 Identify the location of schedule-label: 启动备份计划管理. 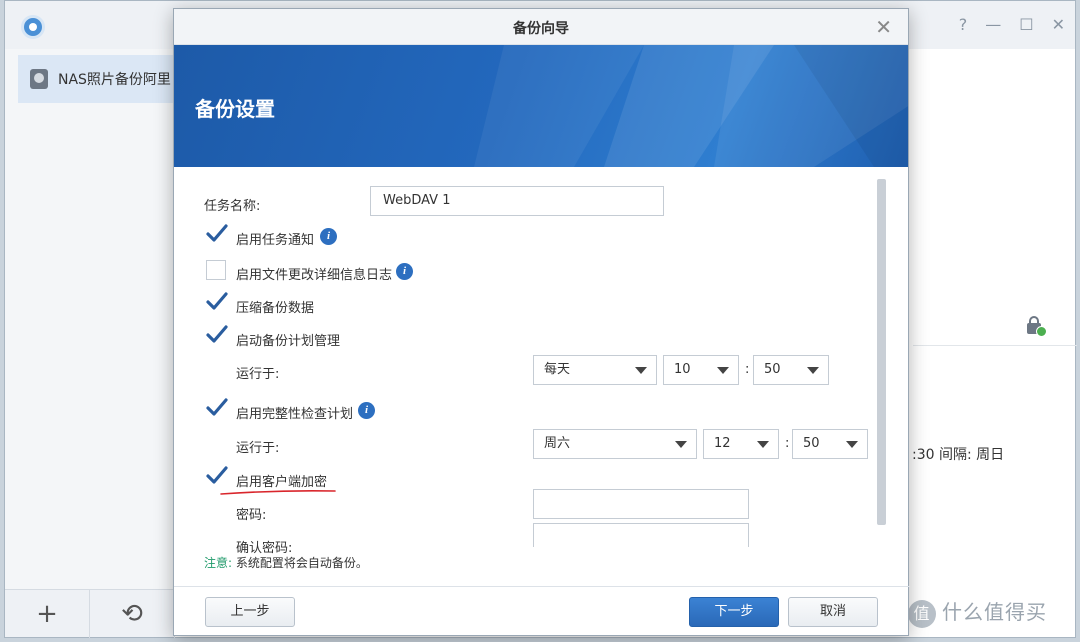
(288, 341).